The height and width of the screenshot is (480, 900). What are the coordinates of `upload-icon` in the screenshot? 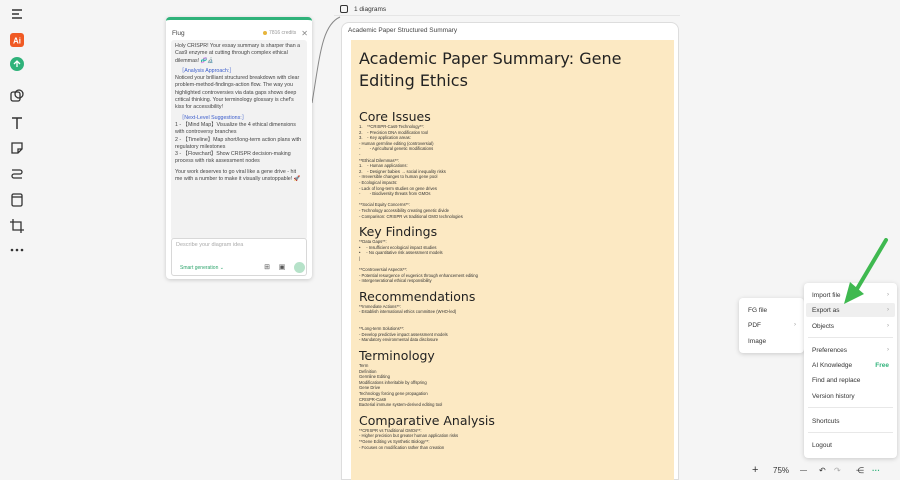 It's located at (17, 64).